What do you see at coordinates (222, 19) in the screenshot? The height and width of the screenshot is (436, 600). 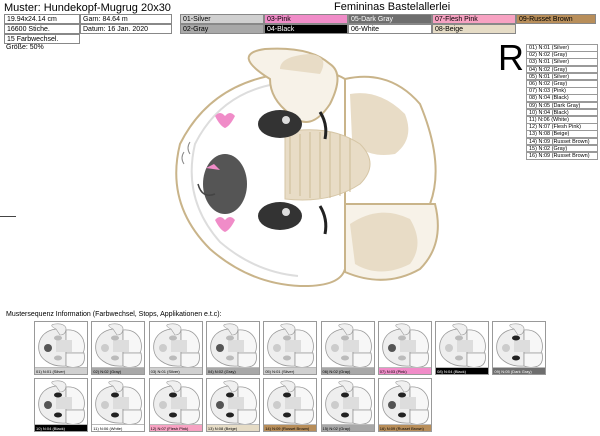 I see `color-swatch: 01-Silver` at bounding box center [222, 19].